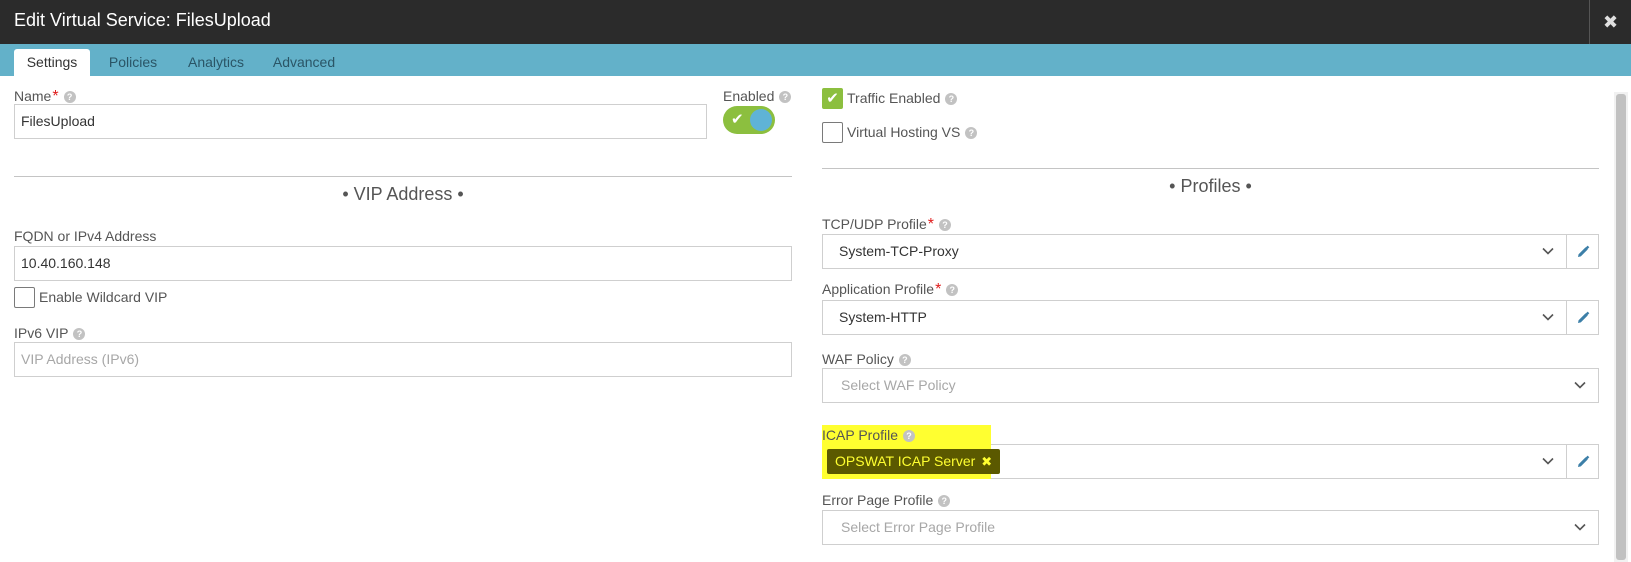 The height and width of the screenshot is (562, 1631). What do you see at coordinates (1210, 527) in the screenshot?
I see `error-page-profile-select: Select Error Page Profile` at bounding box center [1210, 527].